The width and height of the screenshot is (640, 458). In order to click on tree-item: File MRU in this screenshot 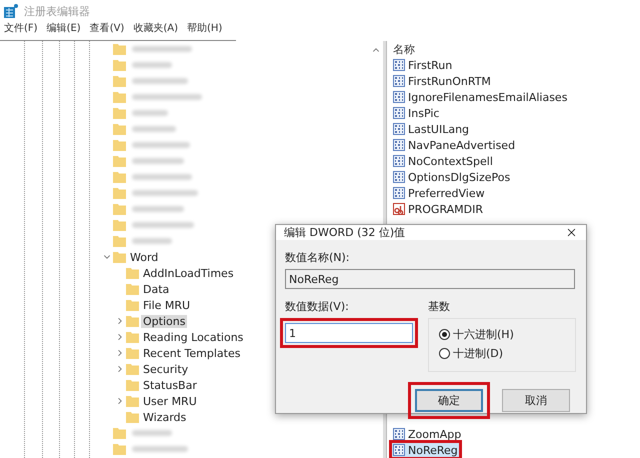, I will do `click(166, 305)`.